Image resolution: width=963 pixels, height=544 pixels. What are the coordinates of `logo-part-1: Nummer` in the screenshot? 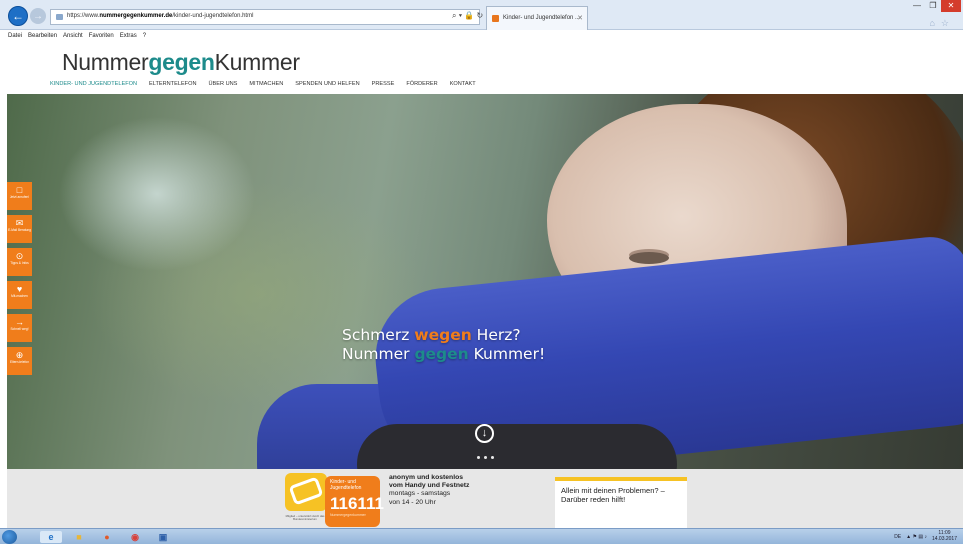 It's located at (105, 62).